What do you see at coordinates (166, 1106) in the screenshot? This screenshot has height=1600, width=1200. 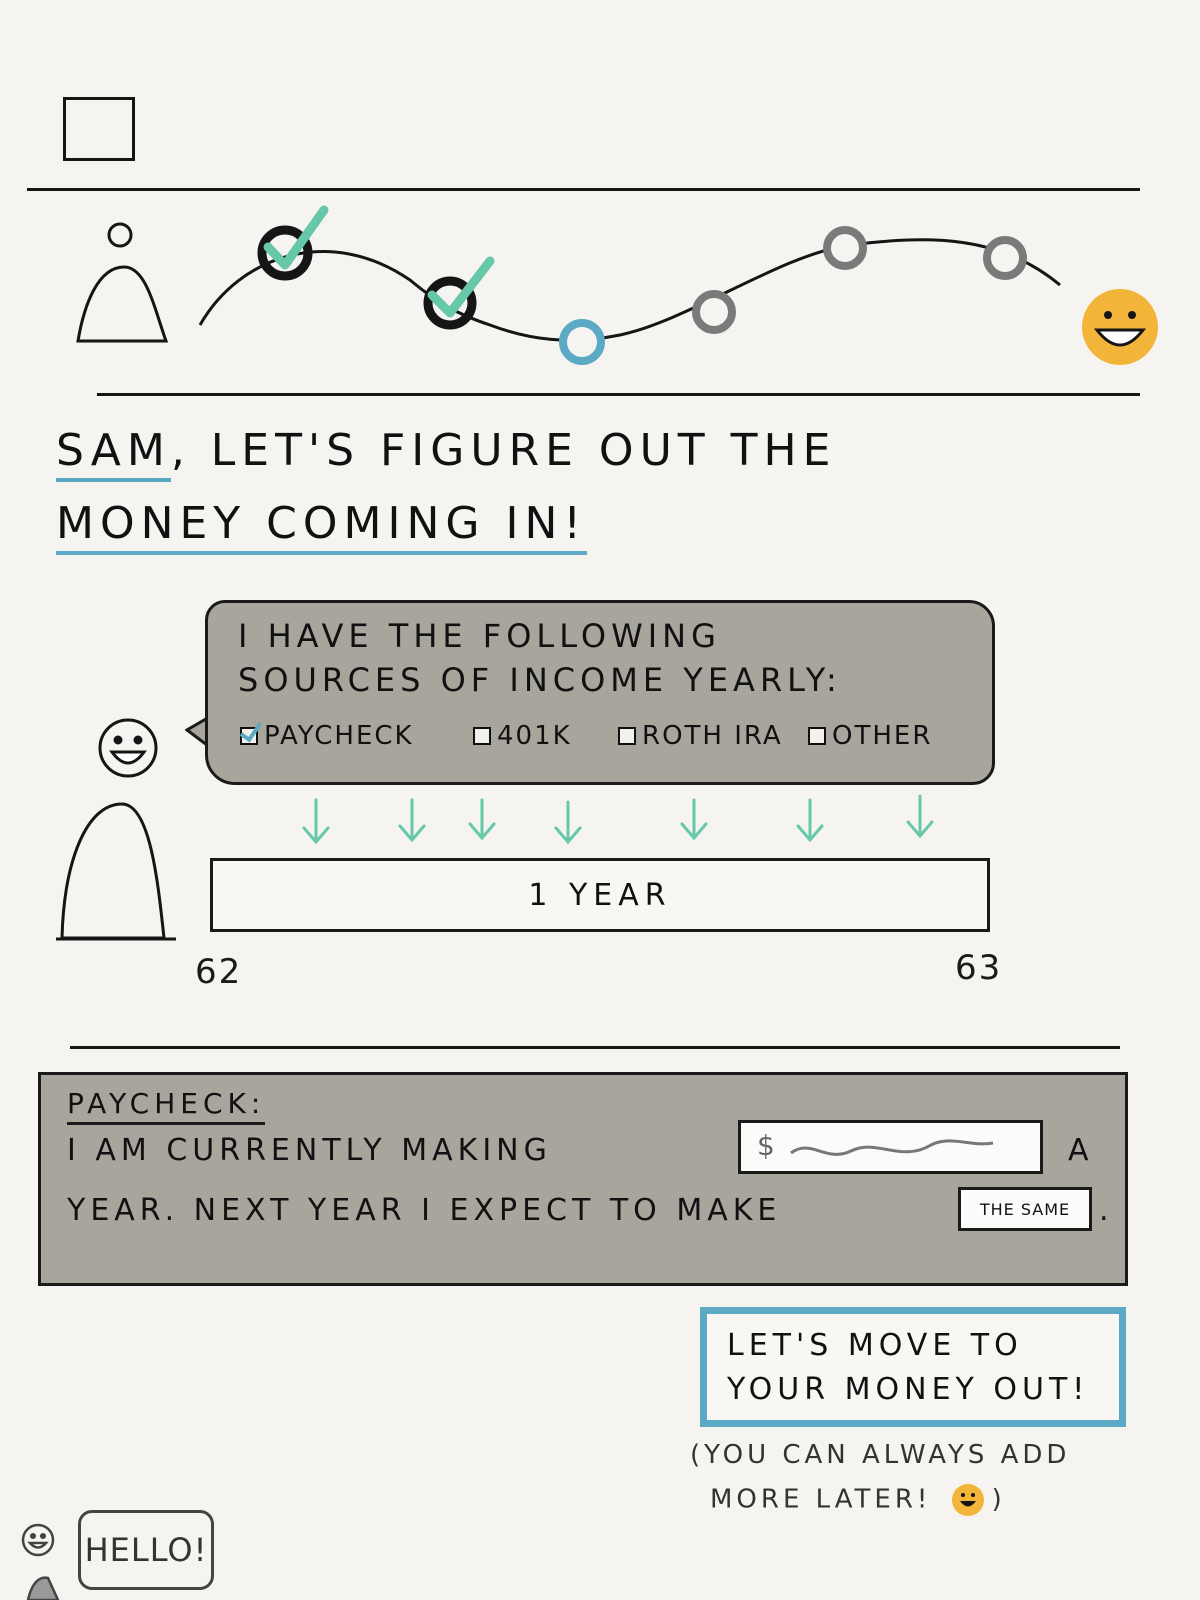 I see `paycheck-title: Paycheck:` at bounding box center [166, 1106].